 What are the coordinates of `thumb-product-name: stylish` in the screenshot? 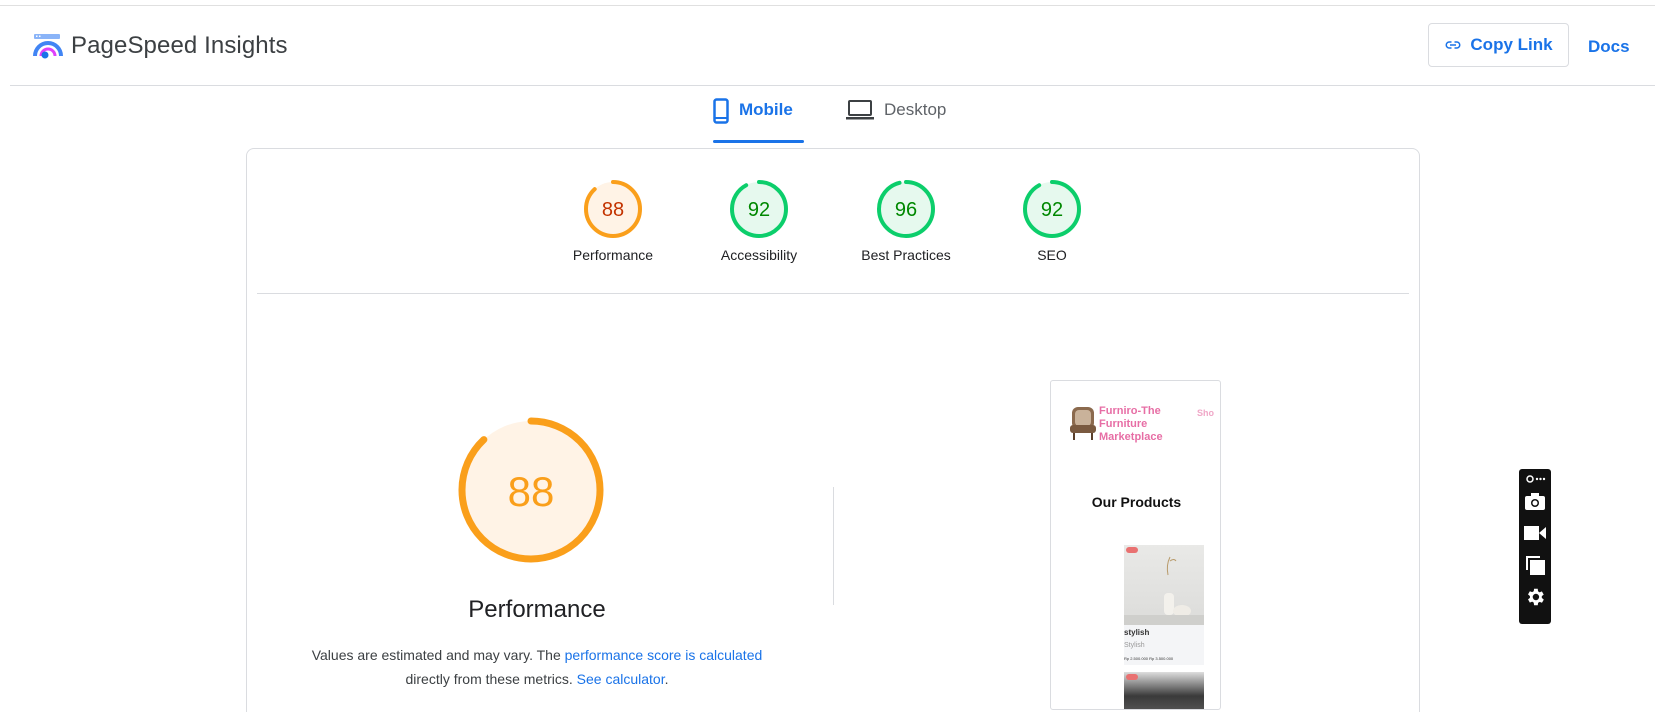 It's located at (1137, 632).